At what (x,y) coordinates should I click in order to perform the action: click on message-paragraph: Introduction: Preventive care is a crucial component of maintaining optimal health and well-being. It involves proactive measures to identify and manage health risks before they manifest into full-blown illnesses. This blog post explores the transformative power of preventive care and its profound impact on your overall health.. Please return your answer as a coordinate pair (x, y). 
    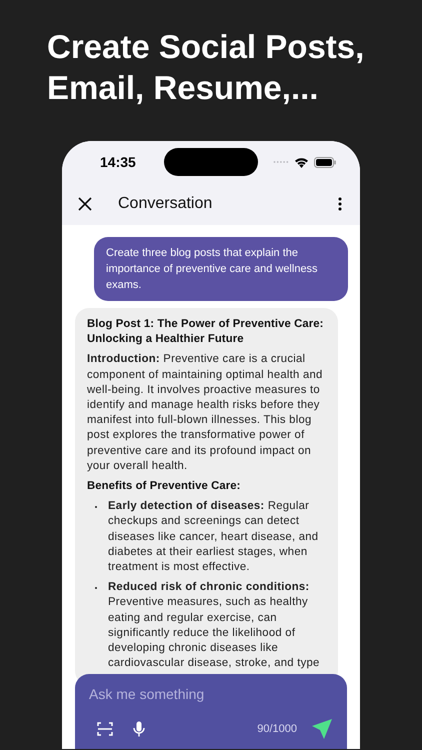
    Looking at the image, I should click on (205, 413).